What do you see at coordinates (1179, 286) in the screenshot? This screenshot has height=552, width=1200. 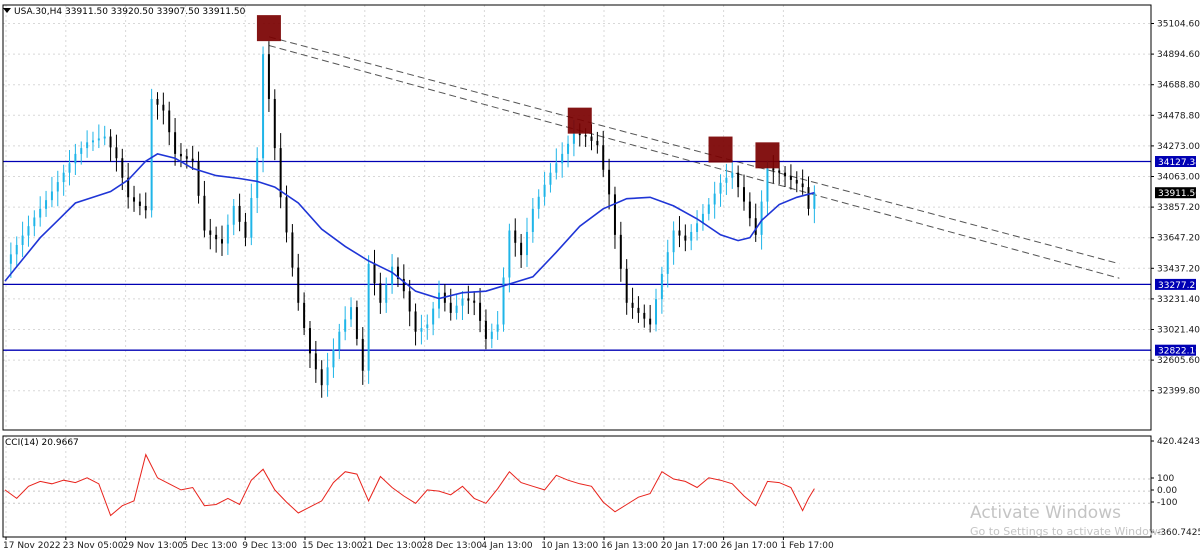 I see `level-price-label: 33277.21` at bounding box center [1179, 286].